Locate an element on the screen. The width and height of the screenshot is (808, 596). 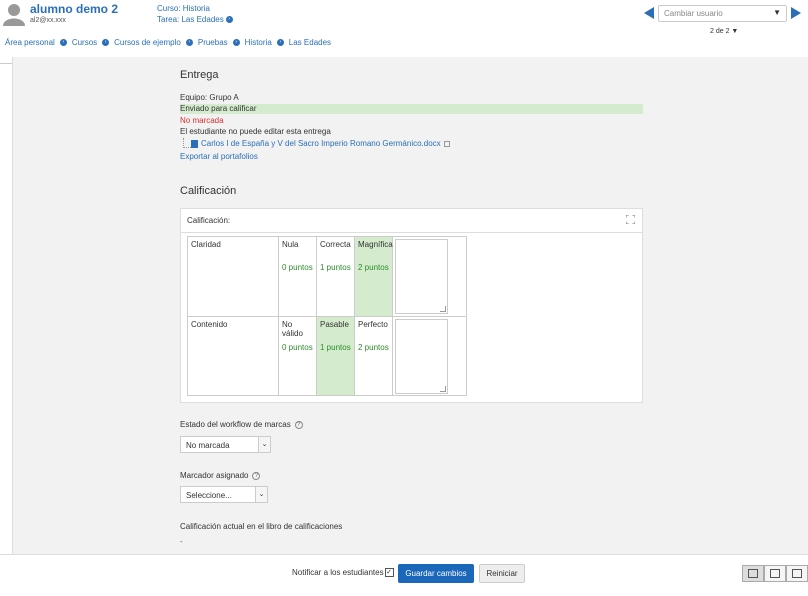
team-text: Equipo: Grupo A is located at coordinates (209, 97).